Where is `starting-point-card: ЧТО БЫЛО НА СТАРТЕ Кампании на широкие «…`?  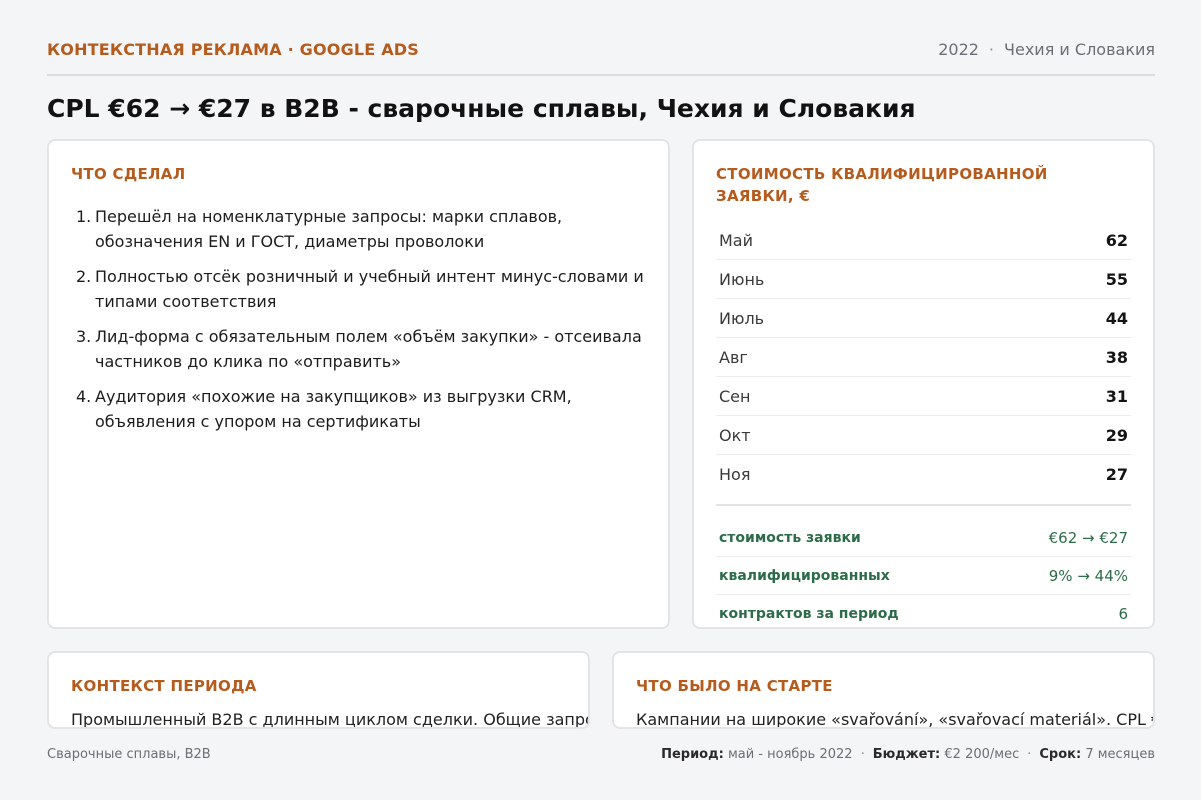
starting-point-card: ЧТО БЫЛО НА СТАРТЕ Кампании на широкие «… is located at coordinates (883, 690).